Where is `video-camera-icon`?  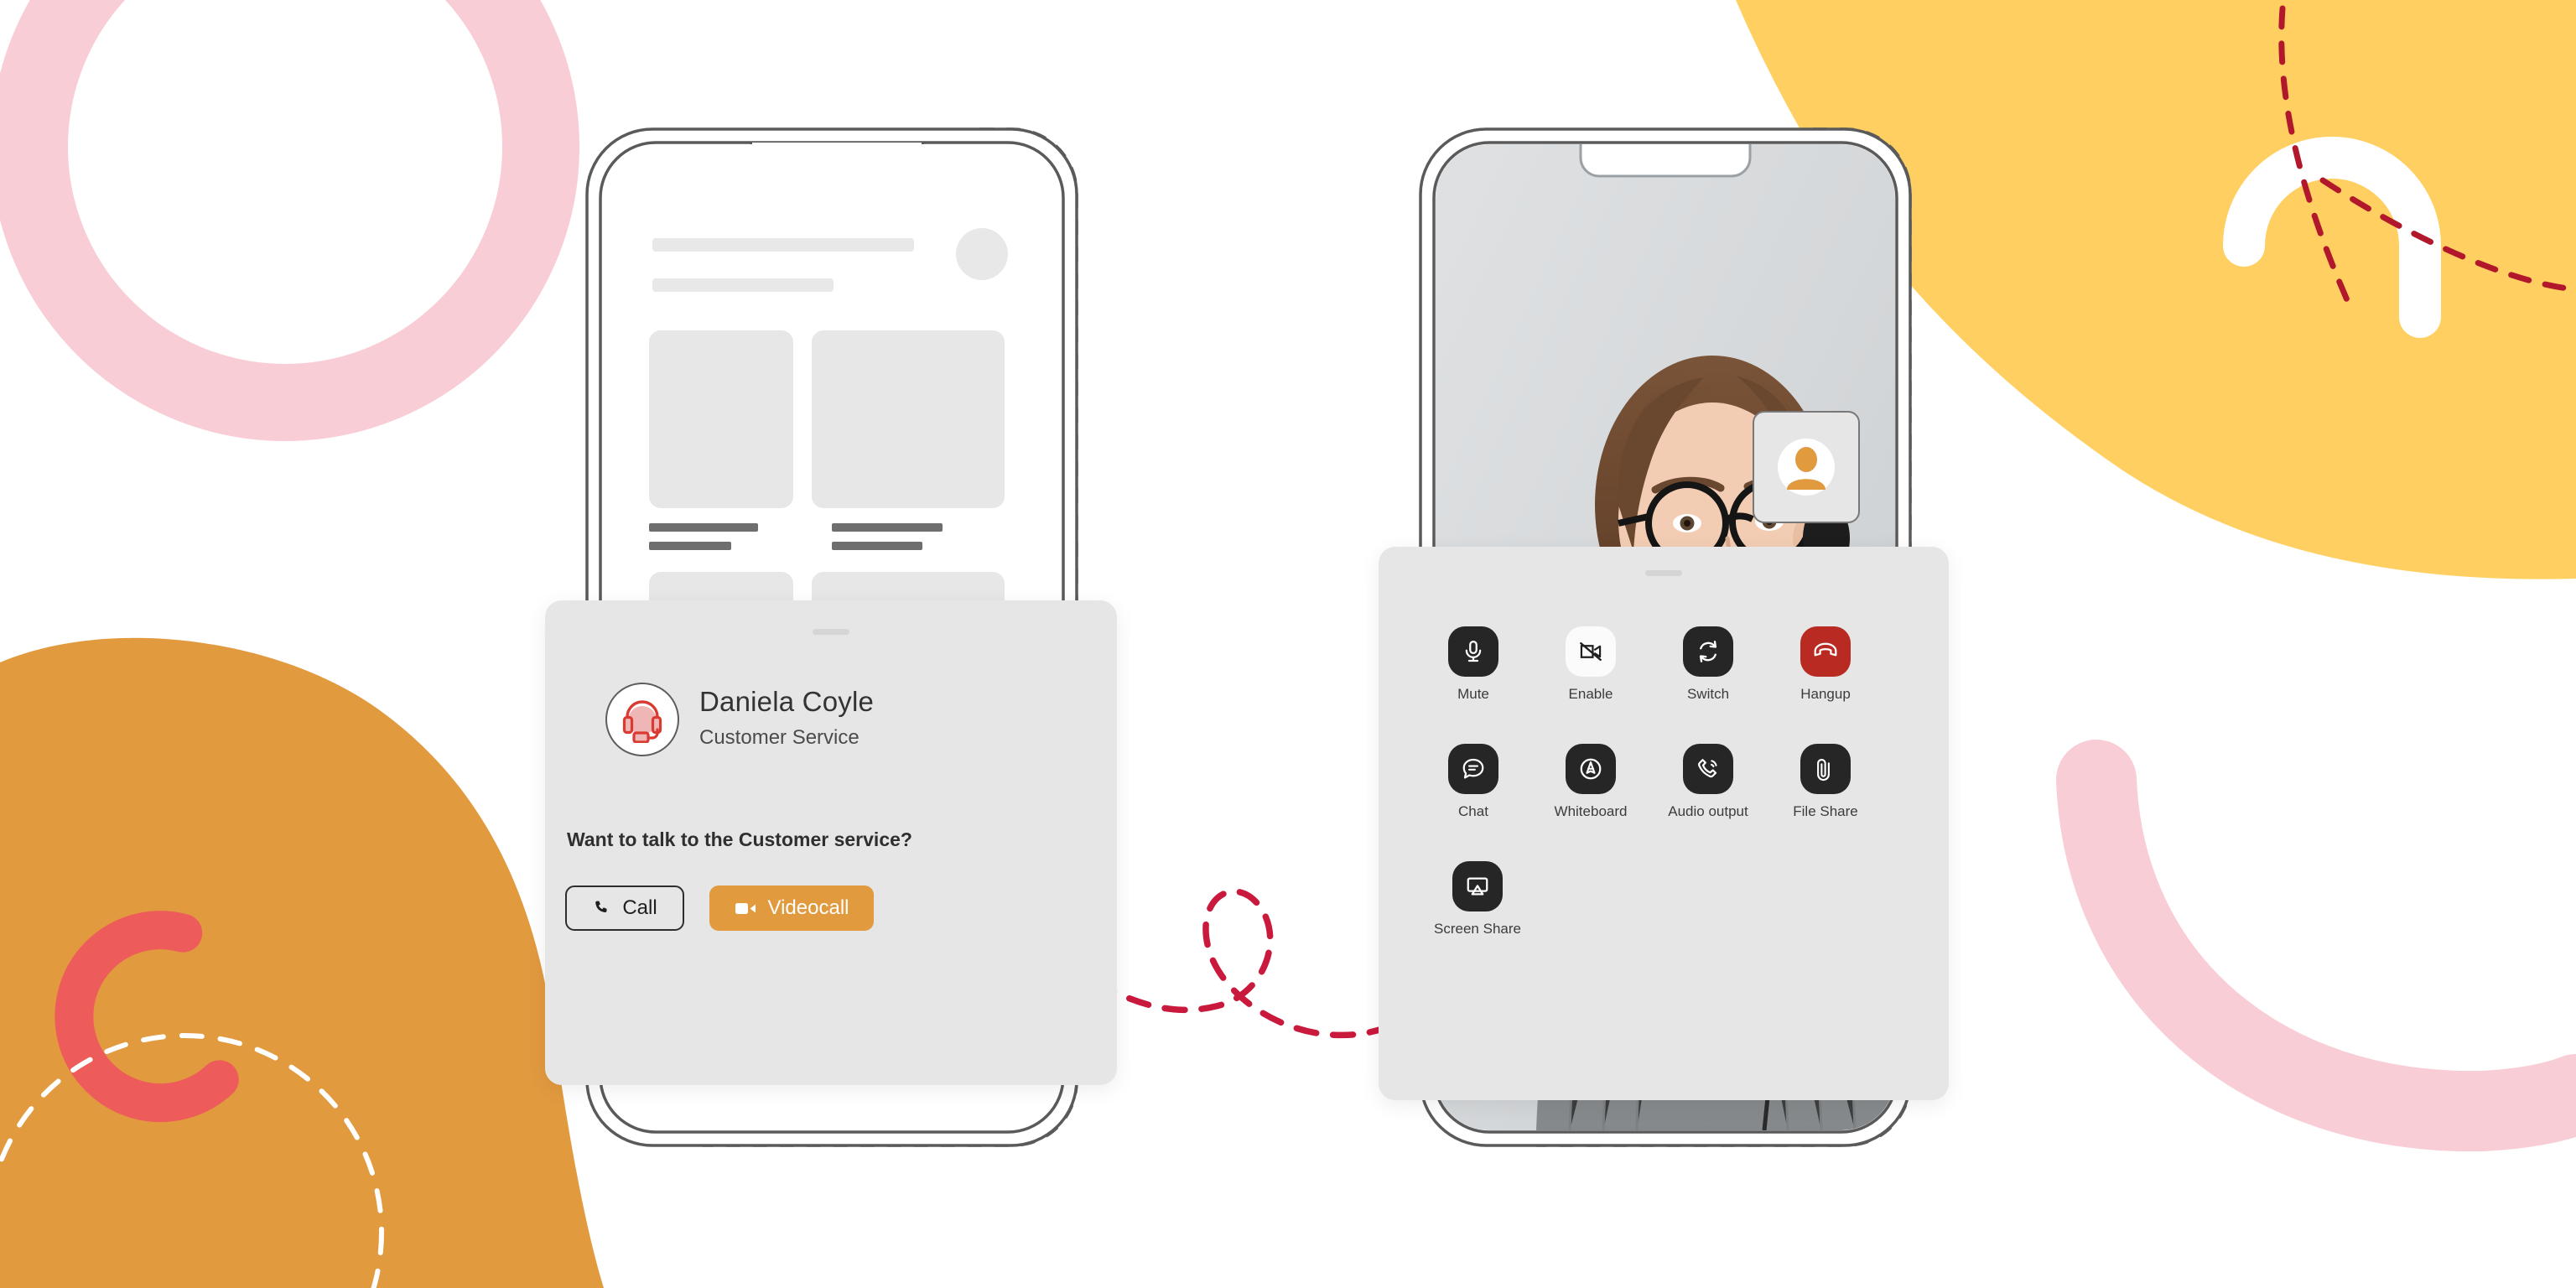
video-camera-icon is located at coordinates (745, 909).